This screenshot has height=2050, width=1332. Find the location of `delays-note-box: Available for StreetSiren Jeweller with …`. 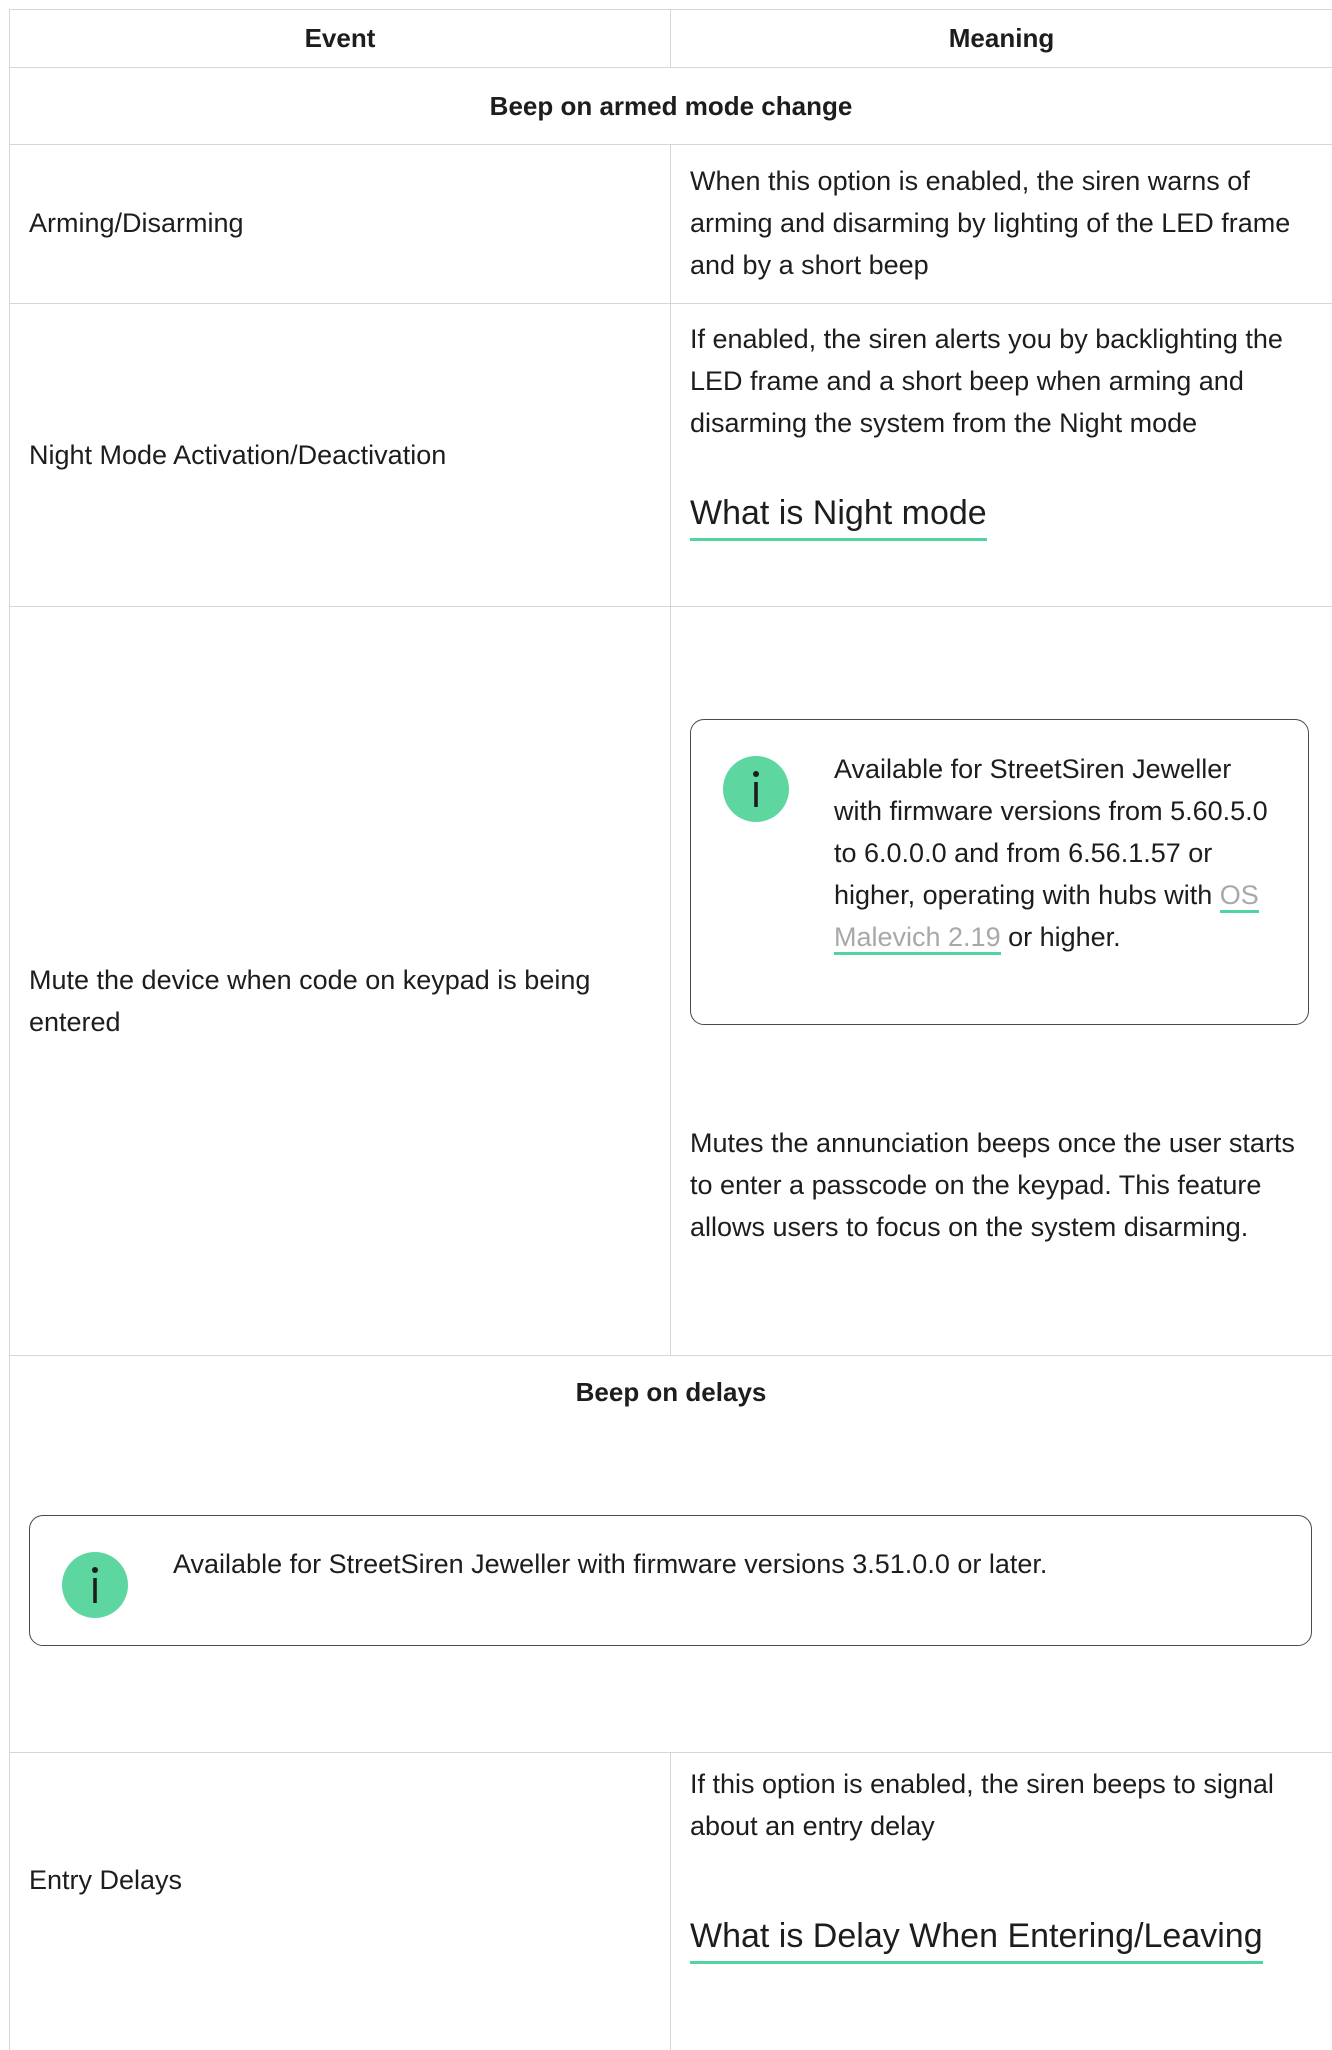

delays-note-box: Available for StreetSiren Jeweller with … is located at coordinates (670, 1580).